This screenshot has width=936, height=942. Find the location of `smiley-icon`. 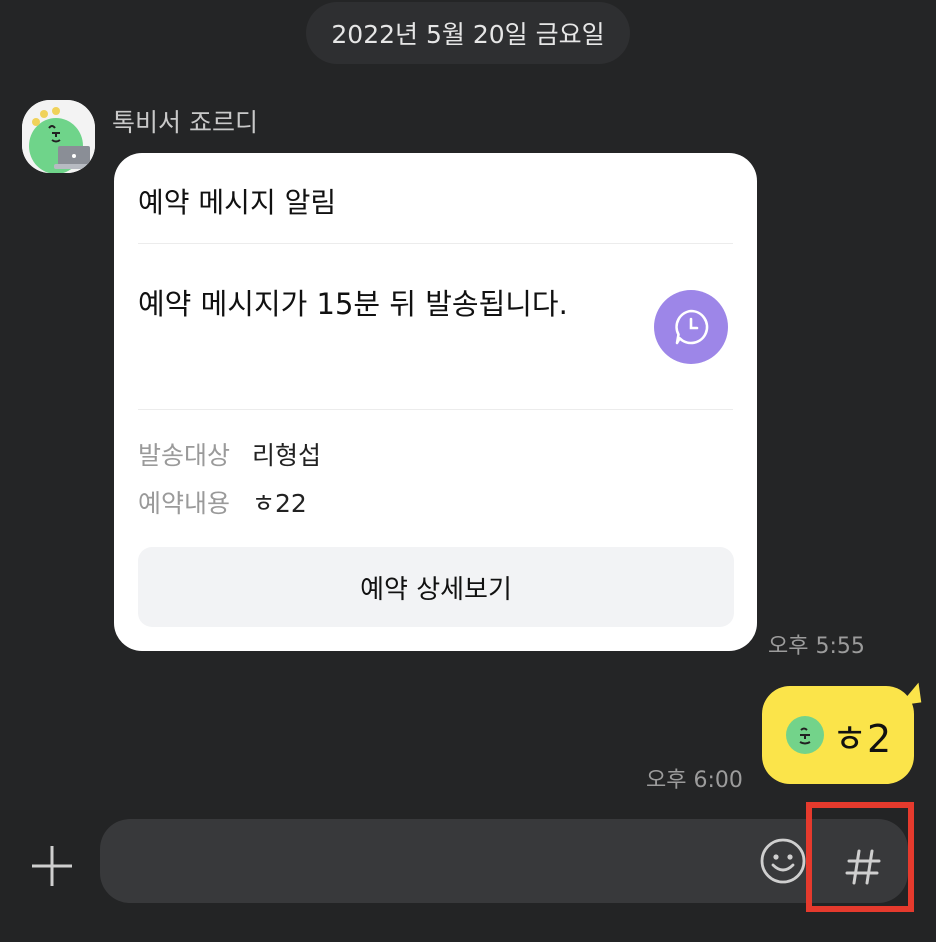

smiley-icon is located at coordinates (783, 861).